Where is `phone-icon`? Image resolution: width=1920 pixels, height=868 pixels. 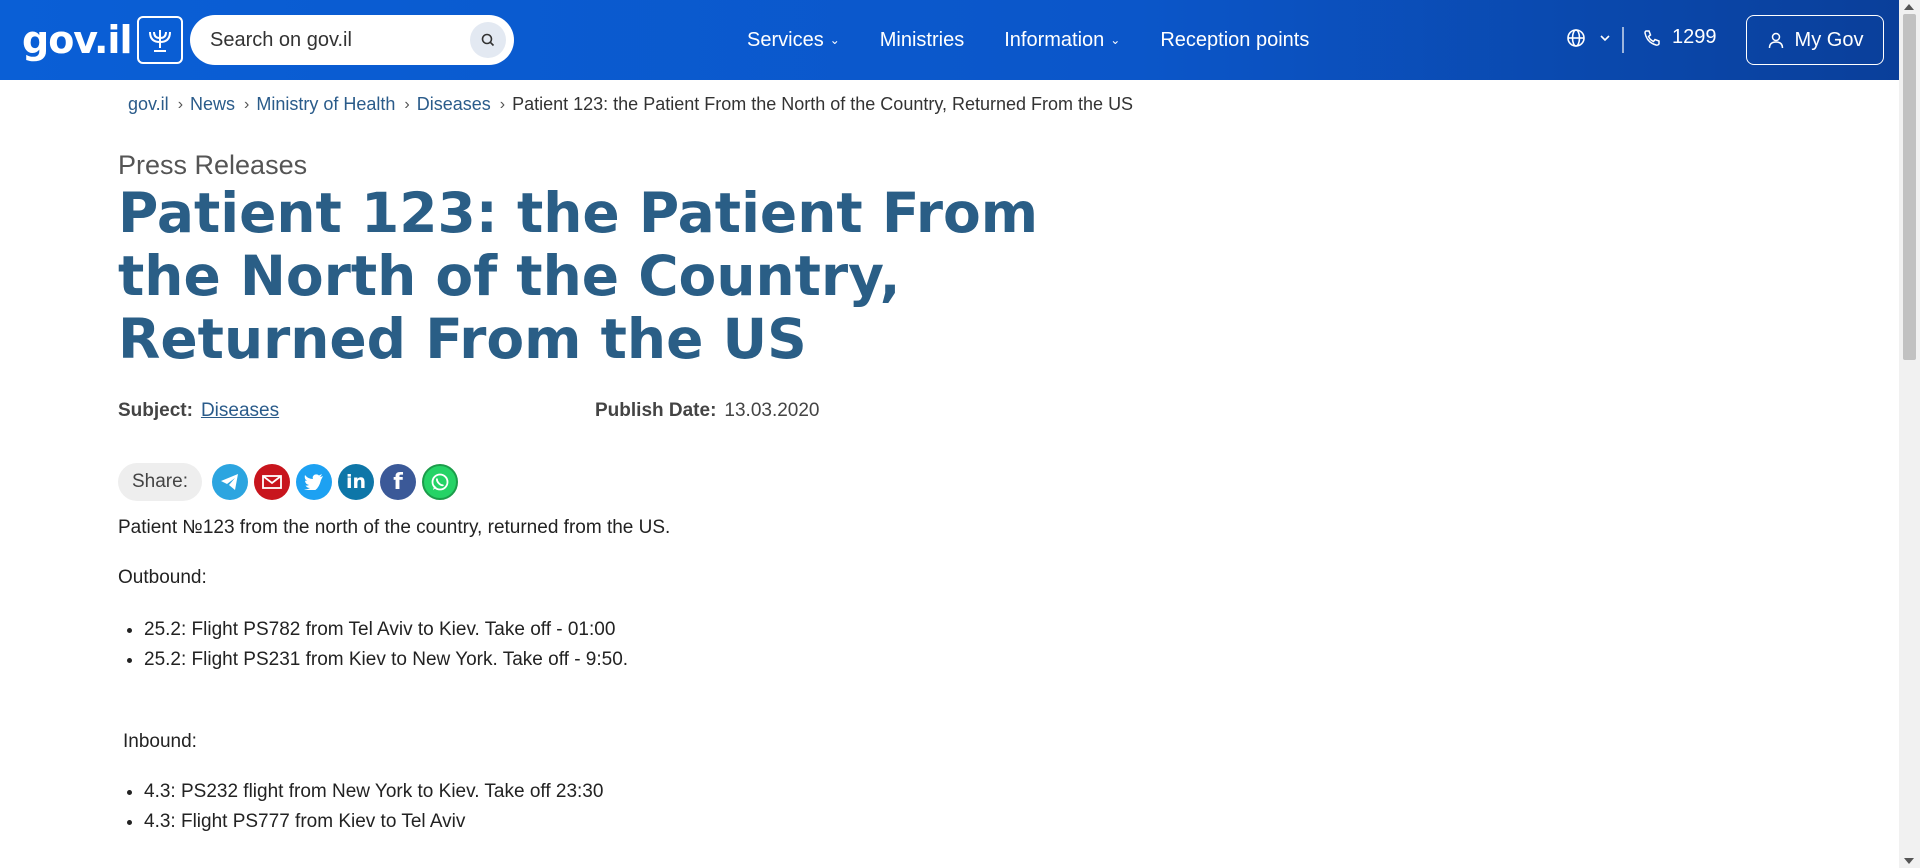 phone-icon is located at coordinates (1652, 37).